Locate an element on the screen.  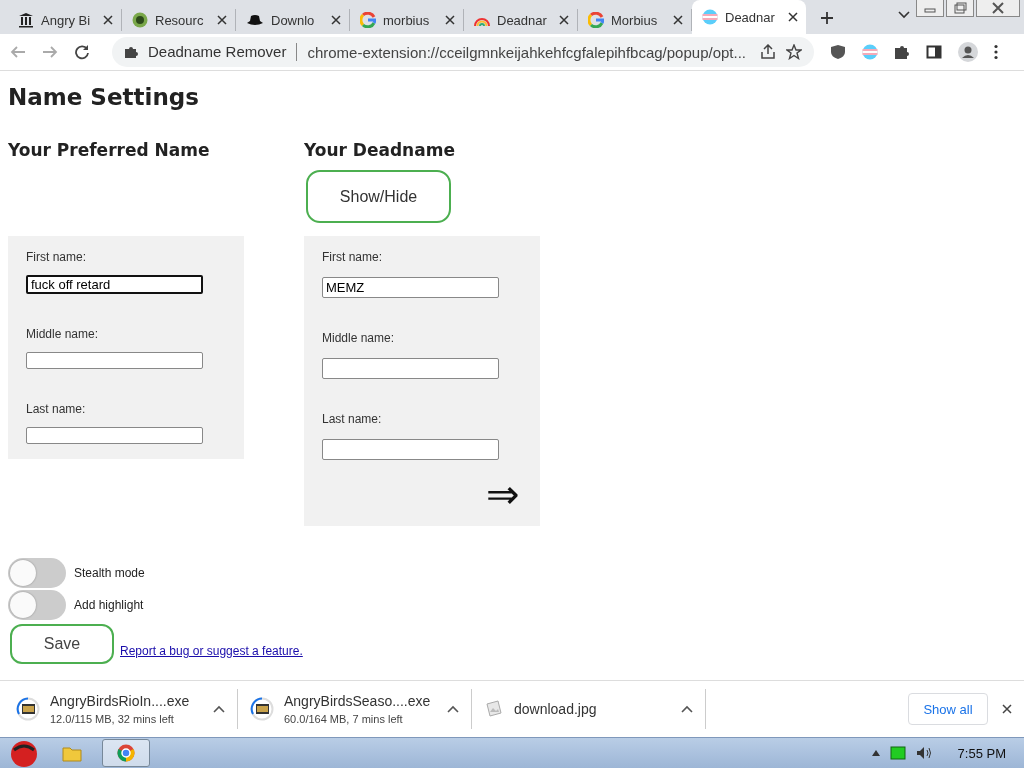
file-name: download.jpg is located at coordinates (556, 709).